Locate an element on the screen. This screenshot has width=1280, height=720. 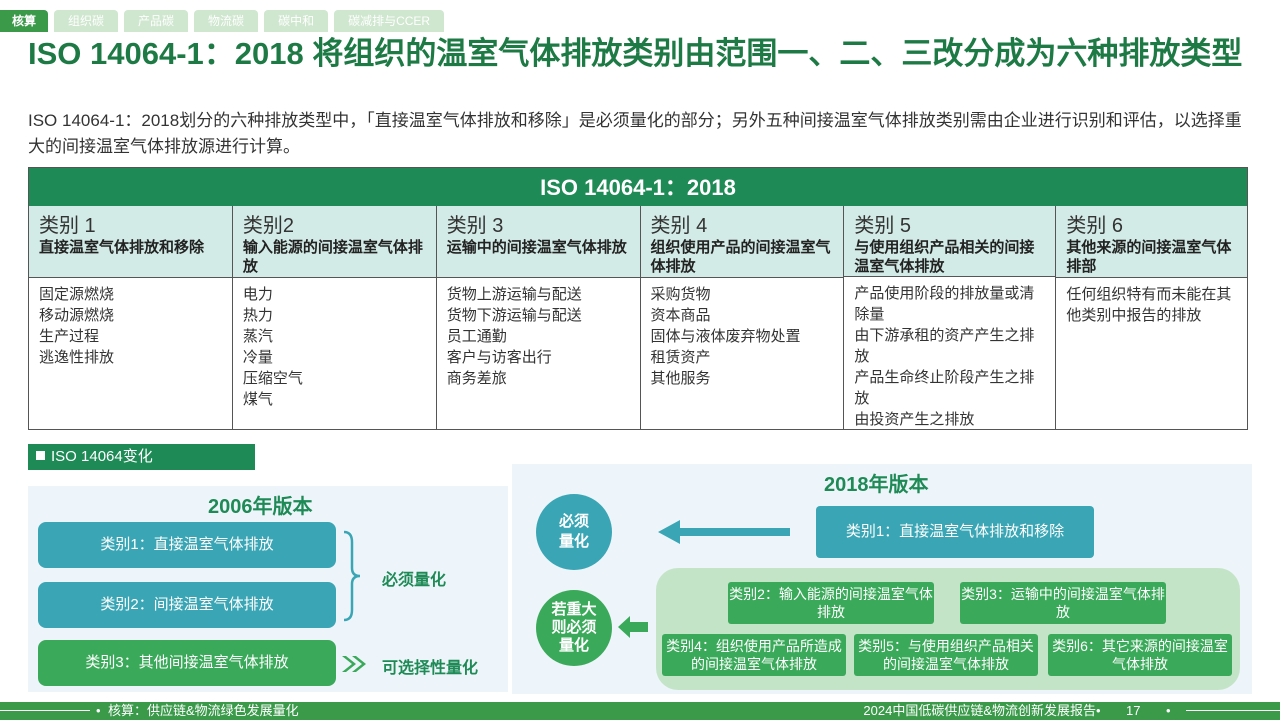
category-item: 任何组织特有而未能在其他类别中报告的排放 is located at coordinates (1149, 305).